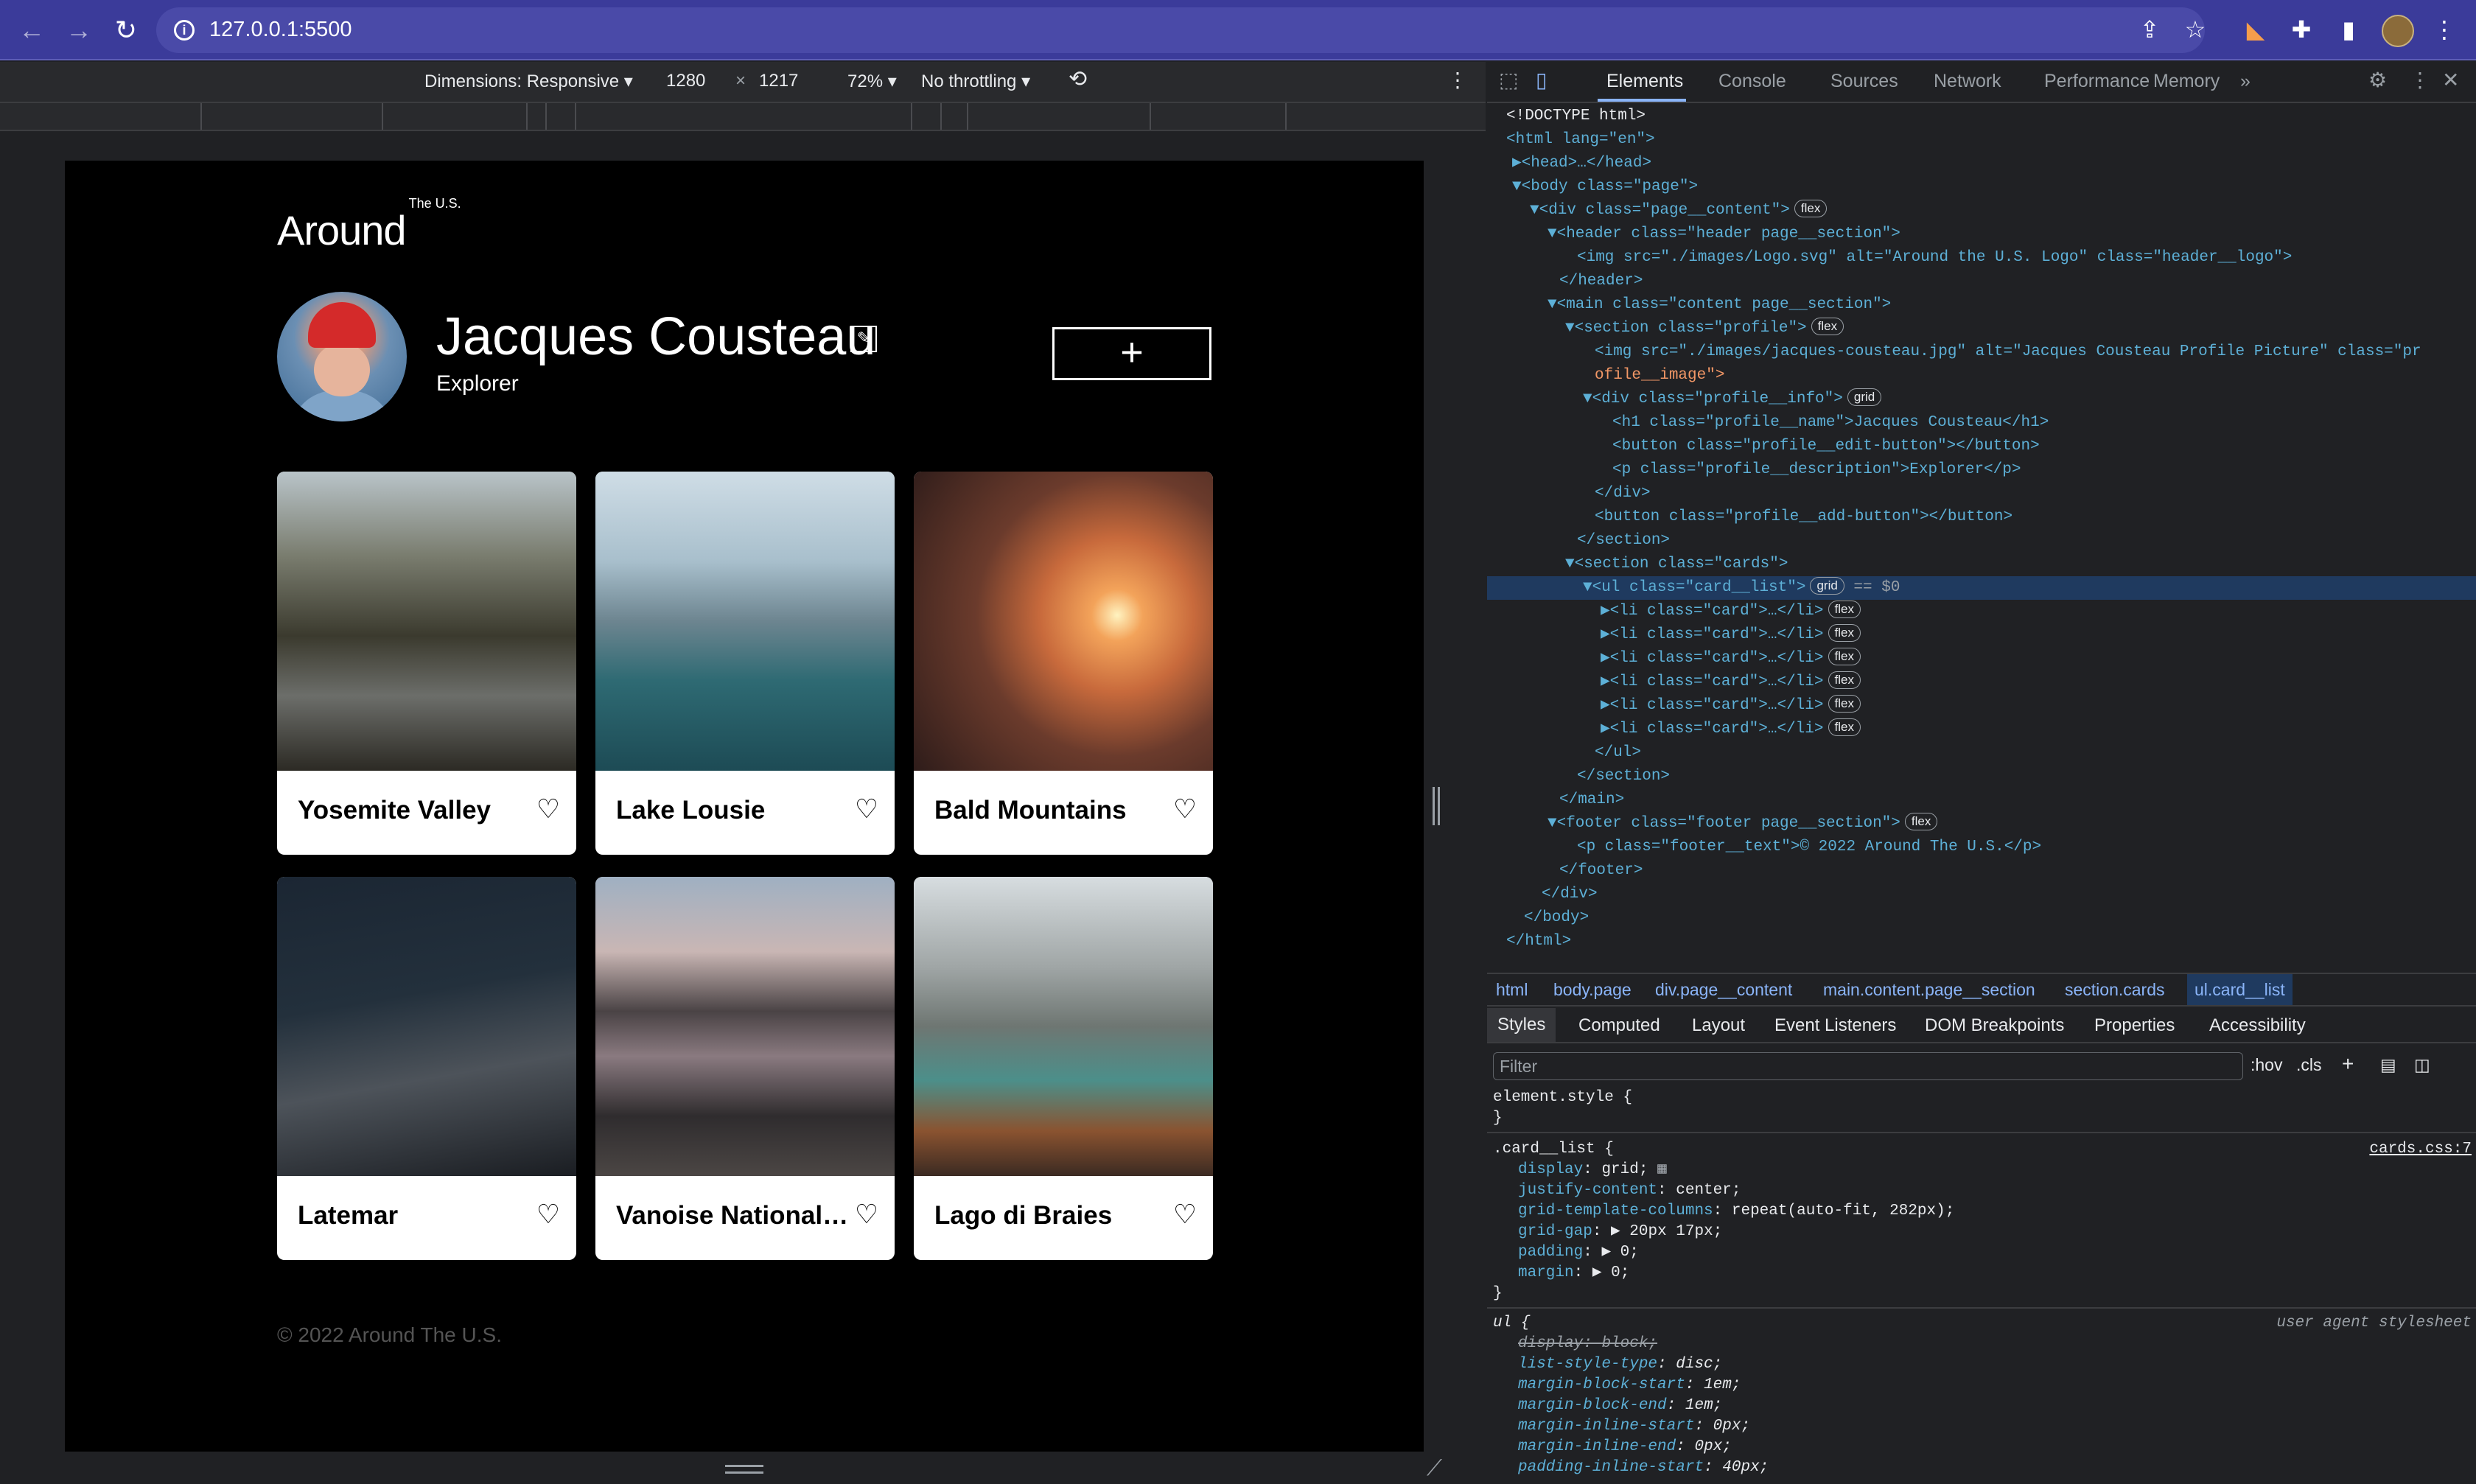 The height and width of the screenshot is (1484, 2476). Describe the element at coordinates (2388, 1065) in the screenshot. I see `paint-icon: ▤` at that location.